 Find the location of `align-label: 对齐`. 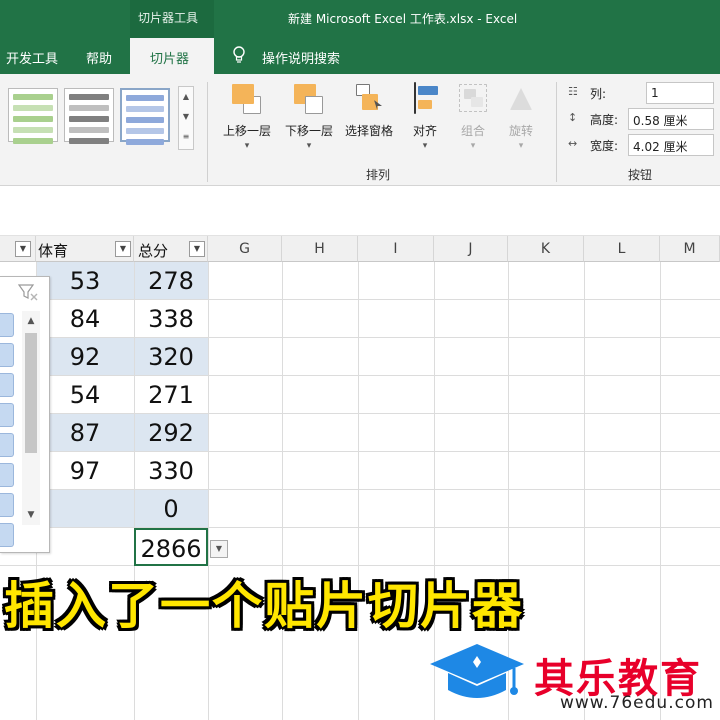

align-label: 对齐 is located at coordinates (424, 131).